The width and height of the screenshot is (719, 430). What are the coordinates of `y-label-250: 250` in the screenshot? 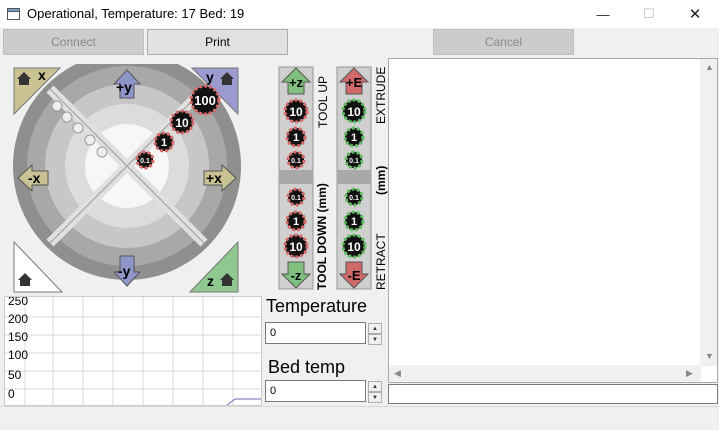 It's located at (18, 302).